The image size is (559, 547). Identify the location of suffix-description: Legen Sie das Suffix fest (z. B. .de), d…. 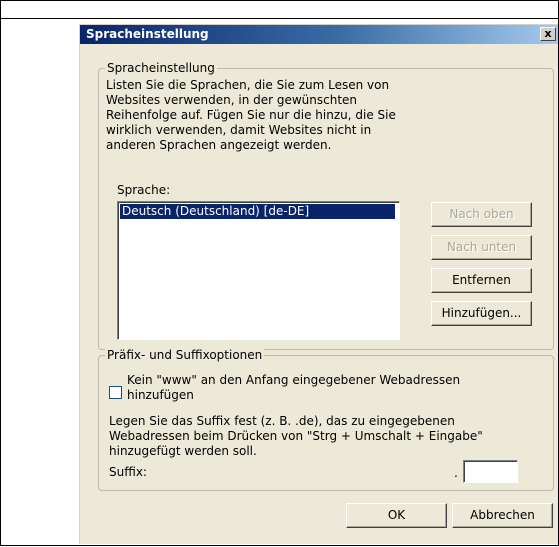
(296, 436).